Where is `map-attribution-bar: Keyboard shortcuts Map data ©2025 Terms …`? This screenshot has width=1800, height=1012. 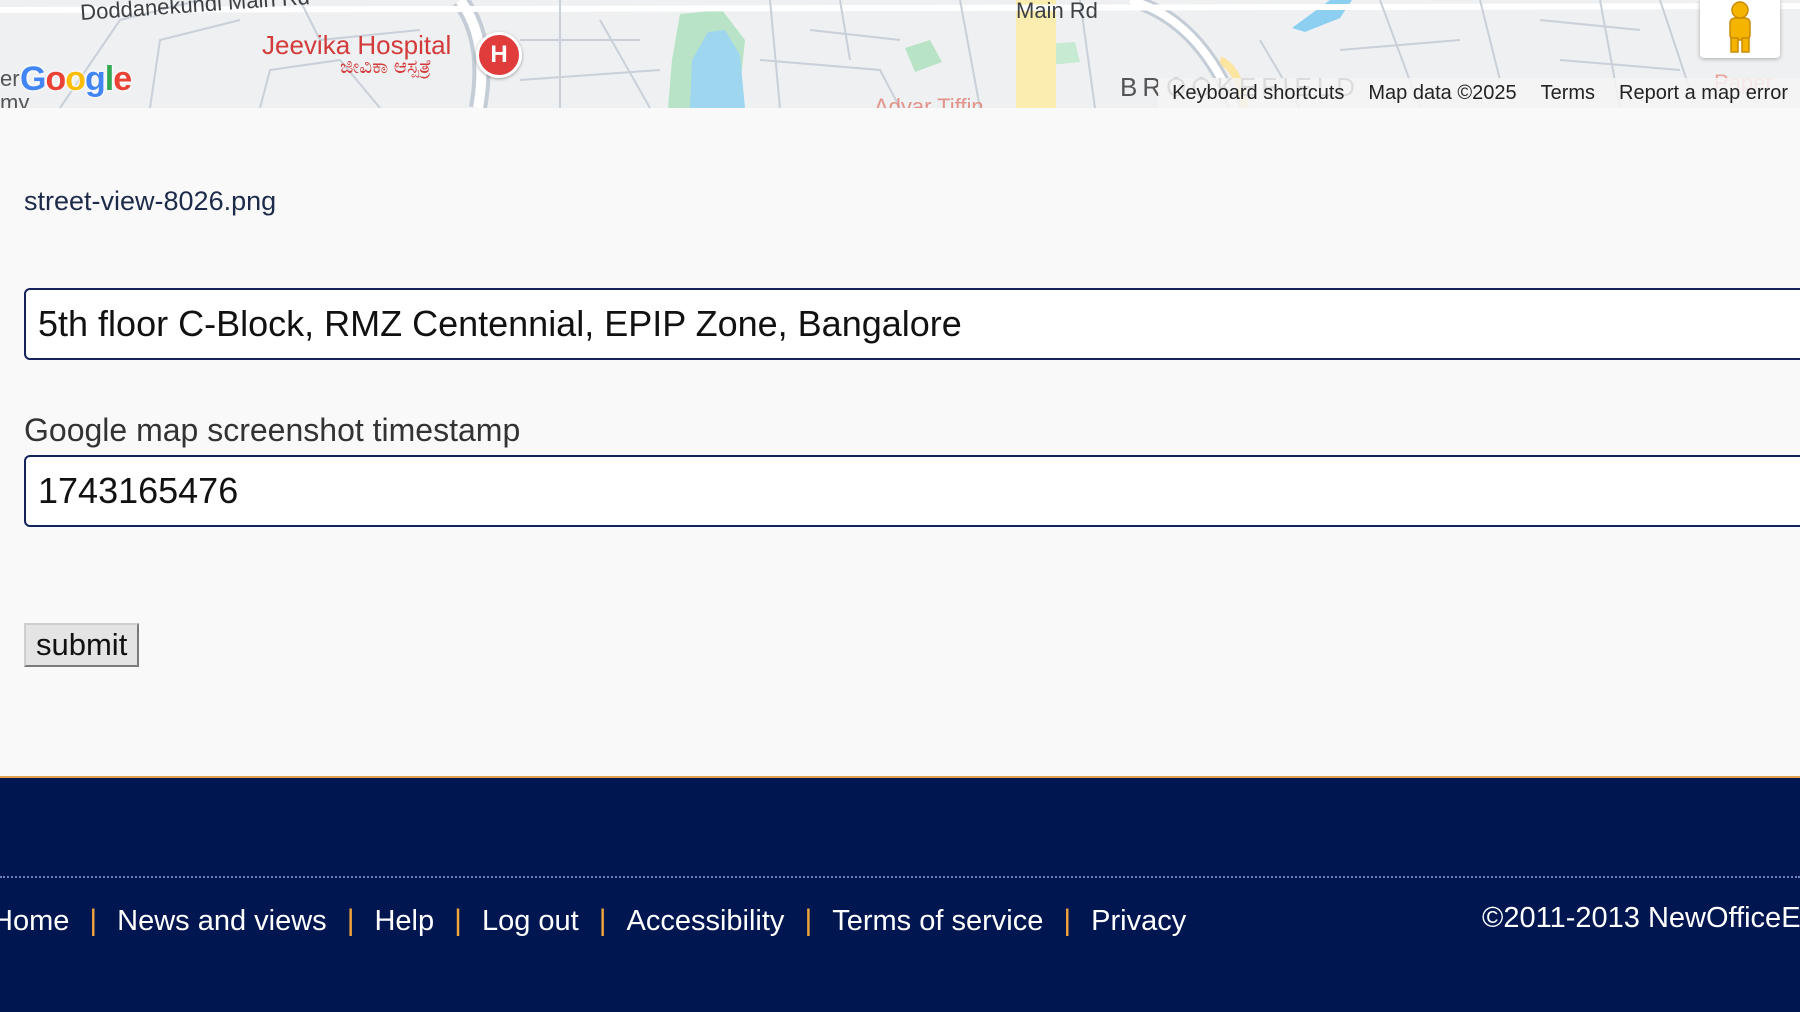 map-attribution-bar: Keyboard shortcuts Map data ©2025 Terms … is located at coordinates (1479, 93).